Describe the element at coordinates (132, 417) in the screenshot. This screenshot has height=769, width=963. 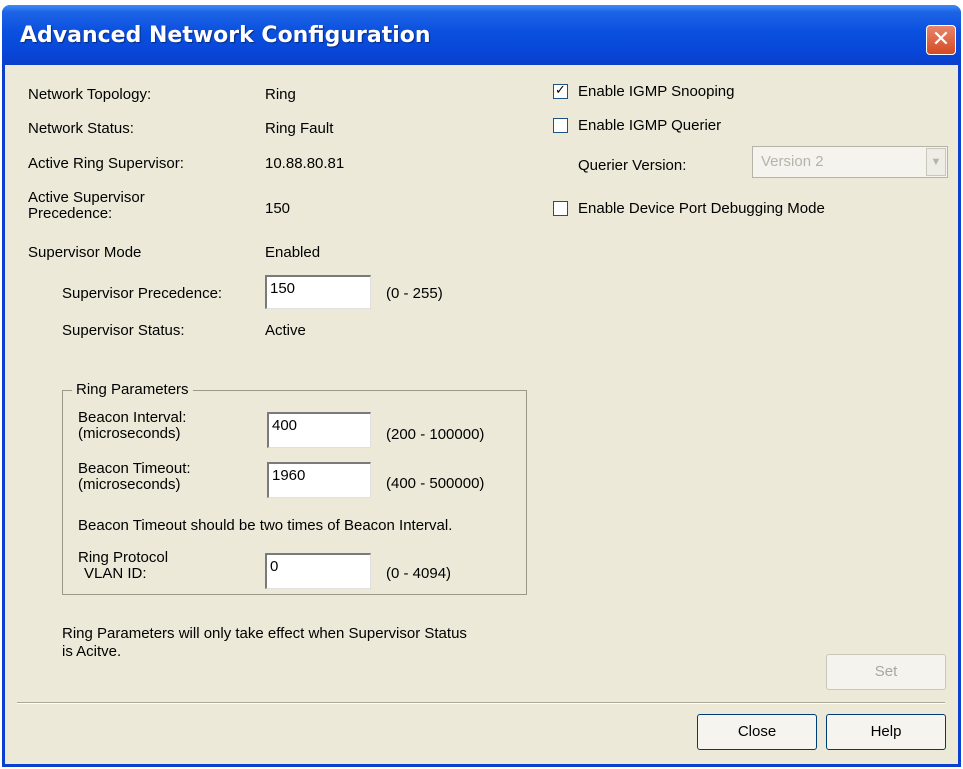
I see `beacon-interval-label-line1: Beacon Interval:` at that location.